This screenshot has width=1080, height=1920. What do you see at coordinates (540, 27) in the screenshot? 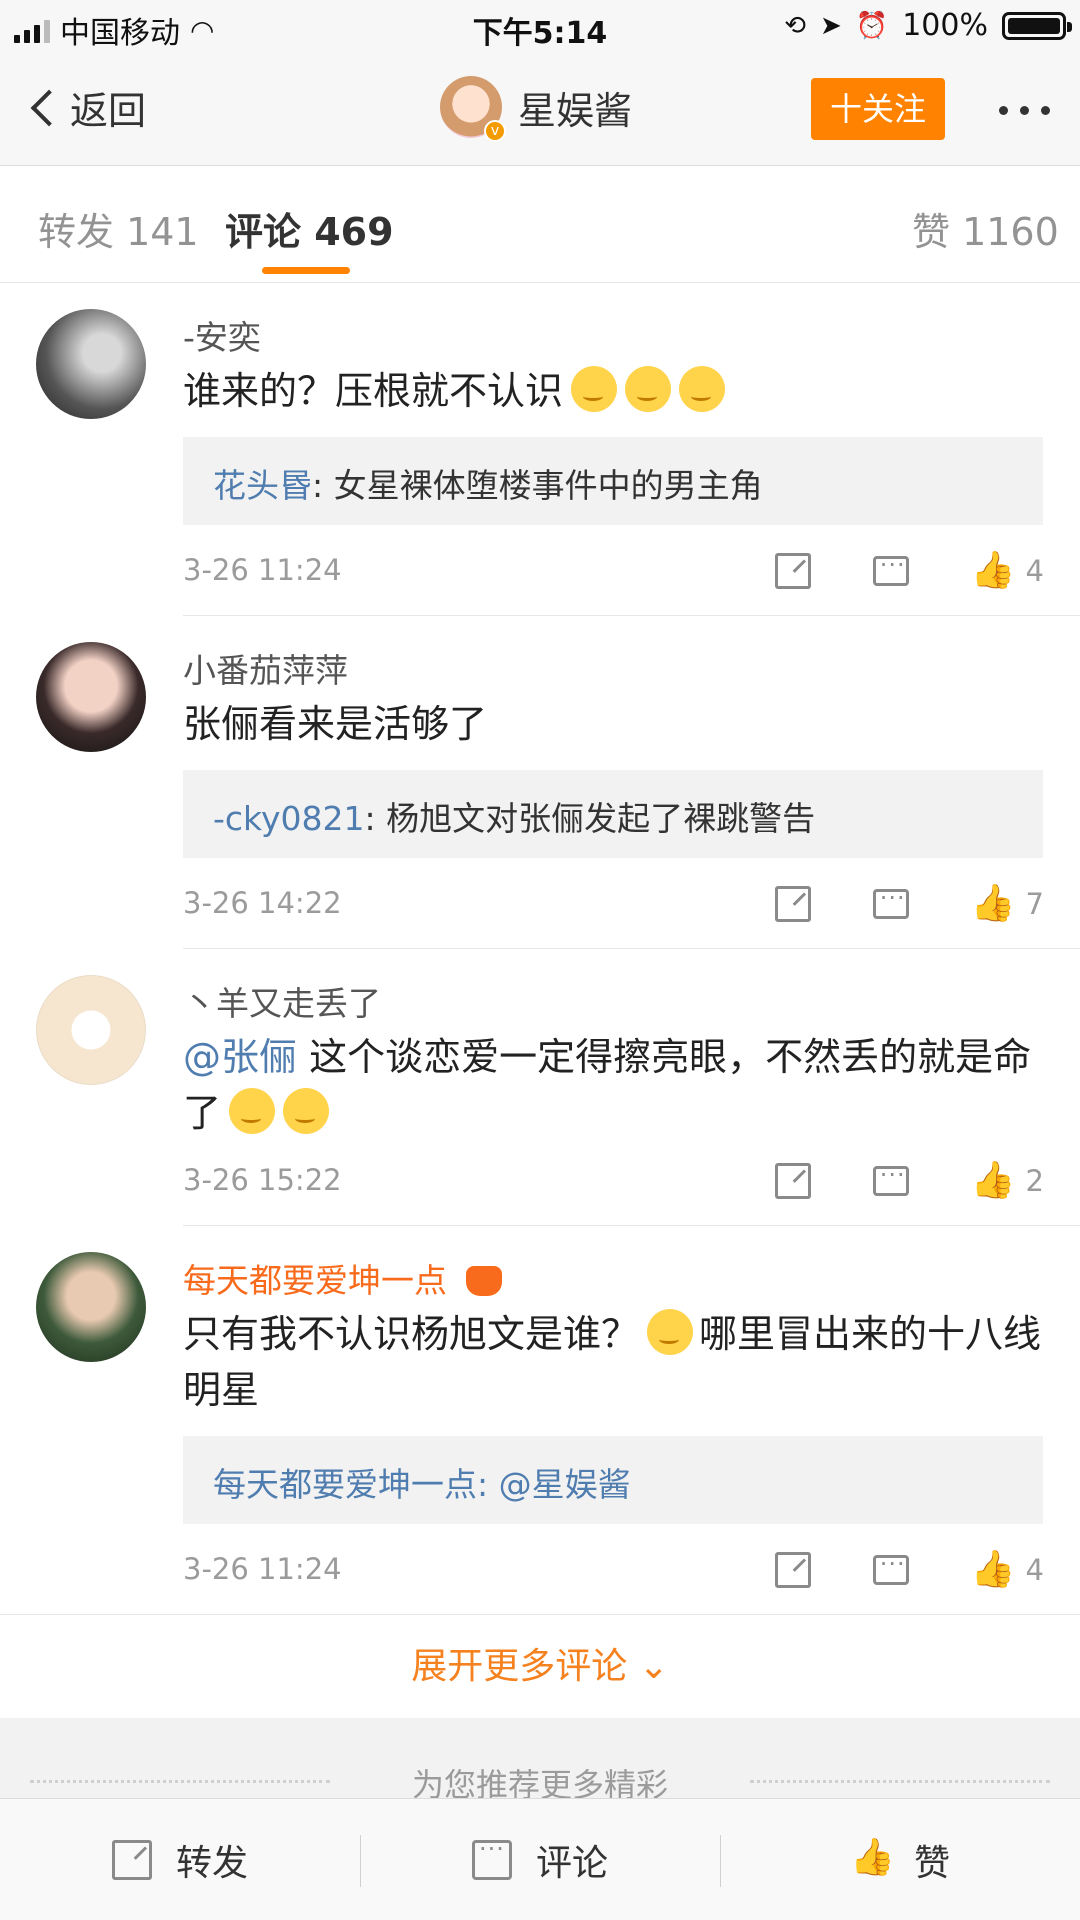
I see `status-bar: 中国移动 ◠ 下午5:14 ⟲ ➤ ⏰ 100%` at bounding box center [540, 27].